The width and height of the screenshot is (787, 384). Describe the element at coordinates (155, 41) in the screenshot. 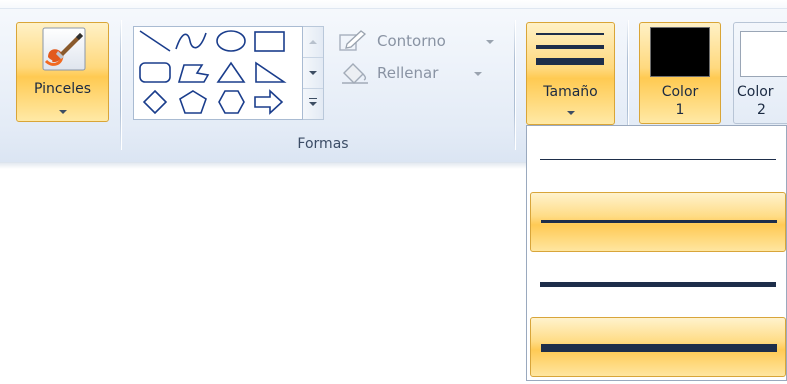

I see `line-shape-icon` at that location.